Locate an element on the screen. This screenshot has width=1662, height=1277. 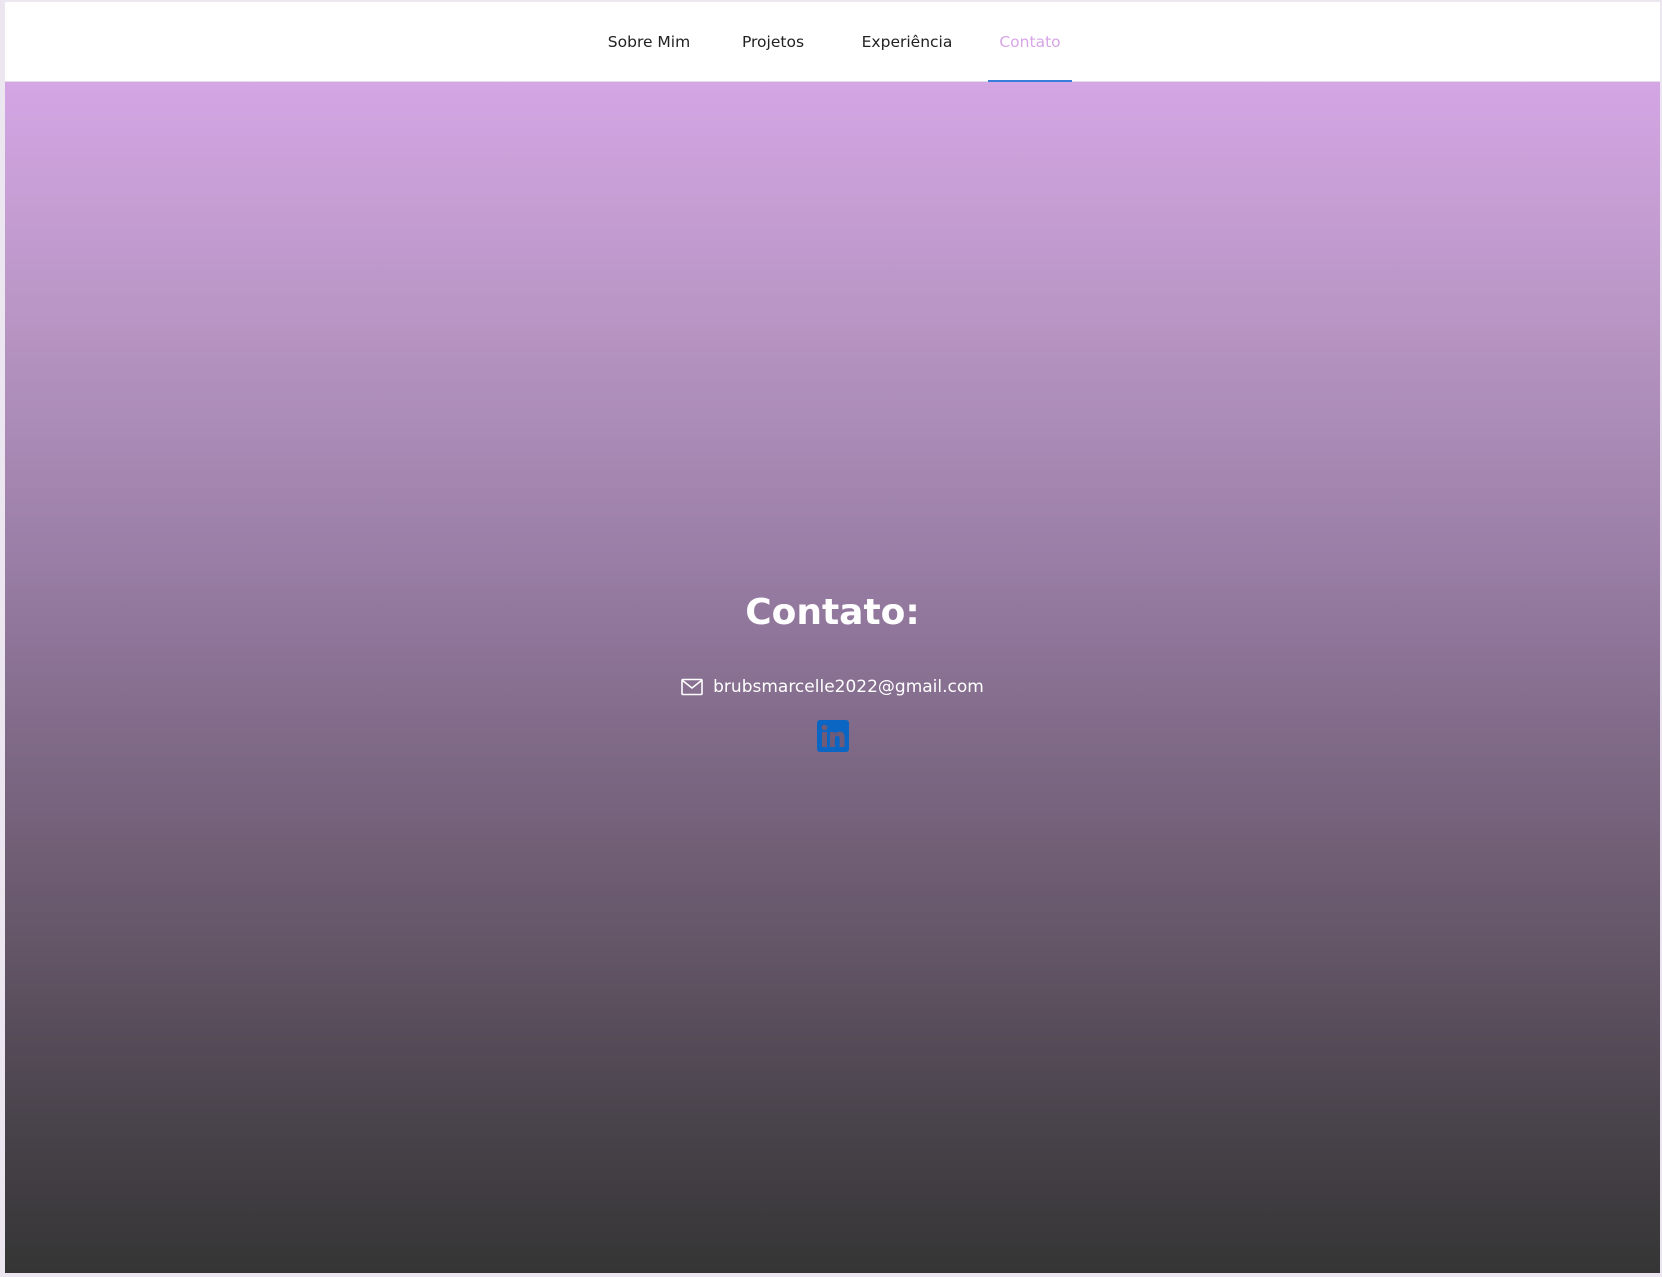
mail-icon is located at coordinates (692, 687).